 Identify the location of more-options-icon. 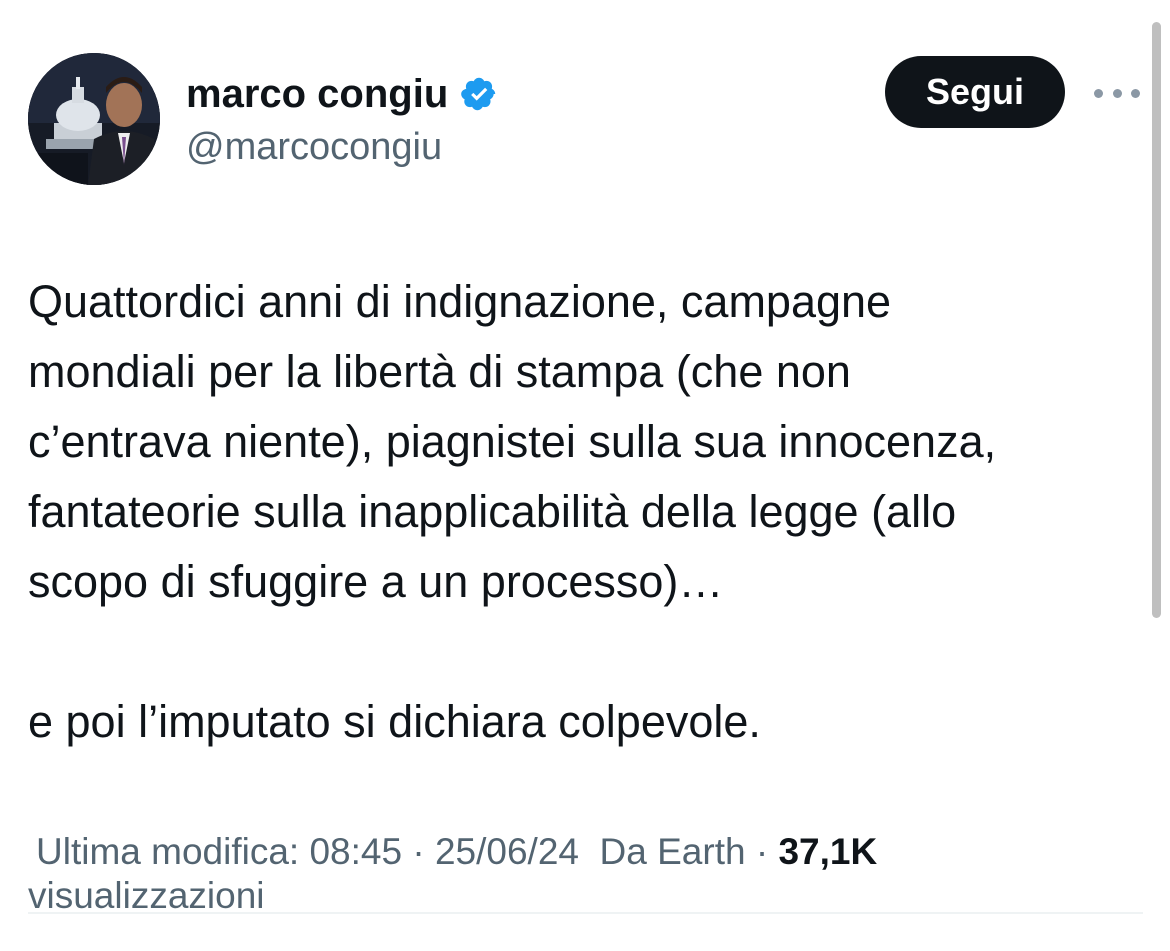
(1117, 93).